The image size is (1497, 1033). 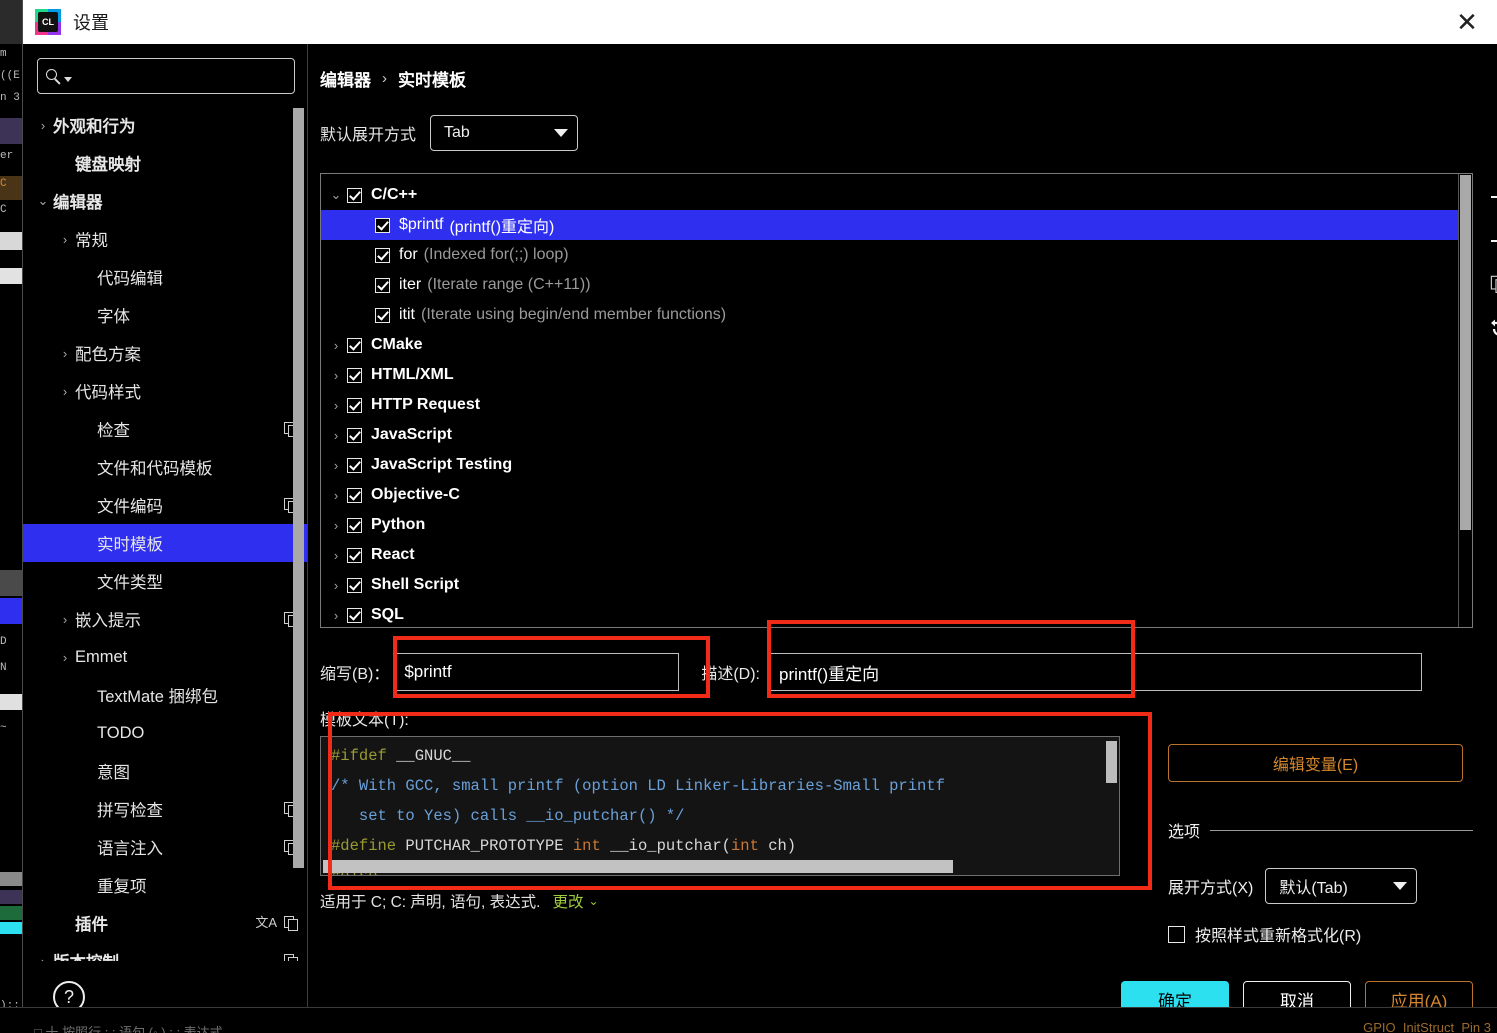 What do you see at coordinates (165, 201) in the screenshot?
I see `sidebar-item: ⌄ 编辑器` at bounding box center [165, 201].